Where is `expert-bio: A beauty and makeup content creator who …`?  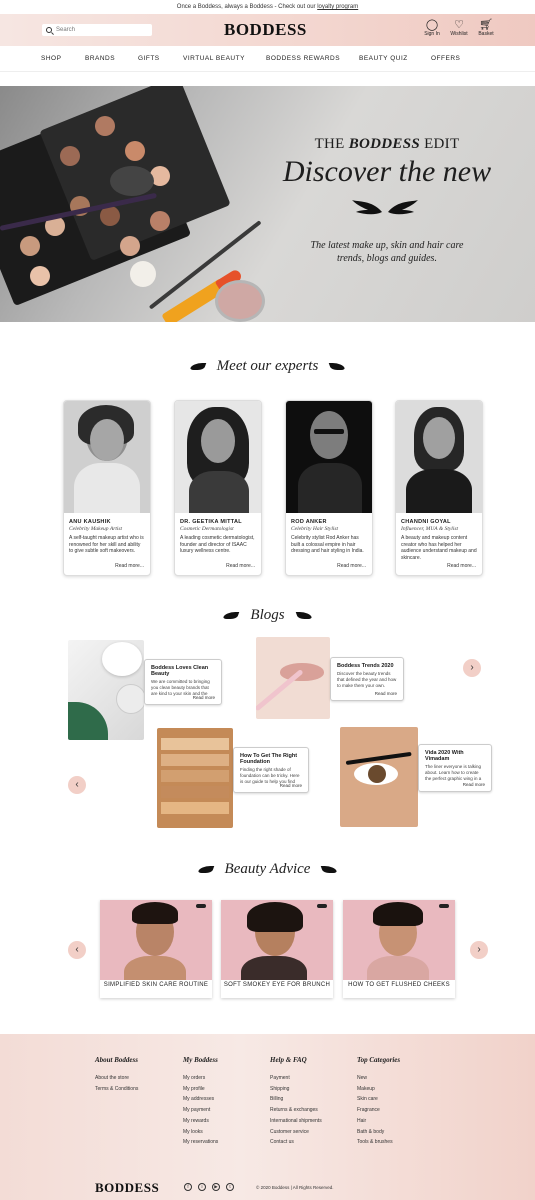 expert-bio: A beauty and makeup content creator who … is located at coordinates (439, 548).